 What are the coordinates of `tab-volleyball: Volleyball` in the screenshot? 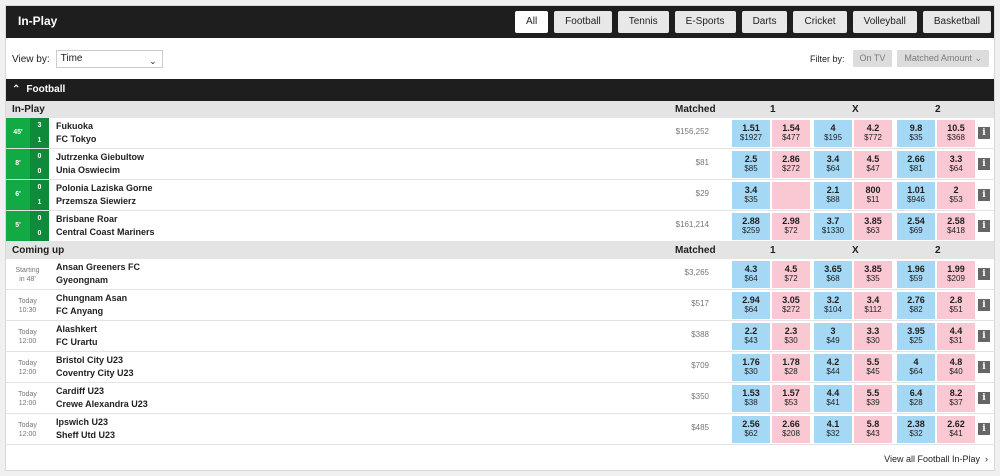 It's located at (884, 22).